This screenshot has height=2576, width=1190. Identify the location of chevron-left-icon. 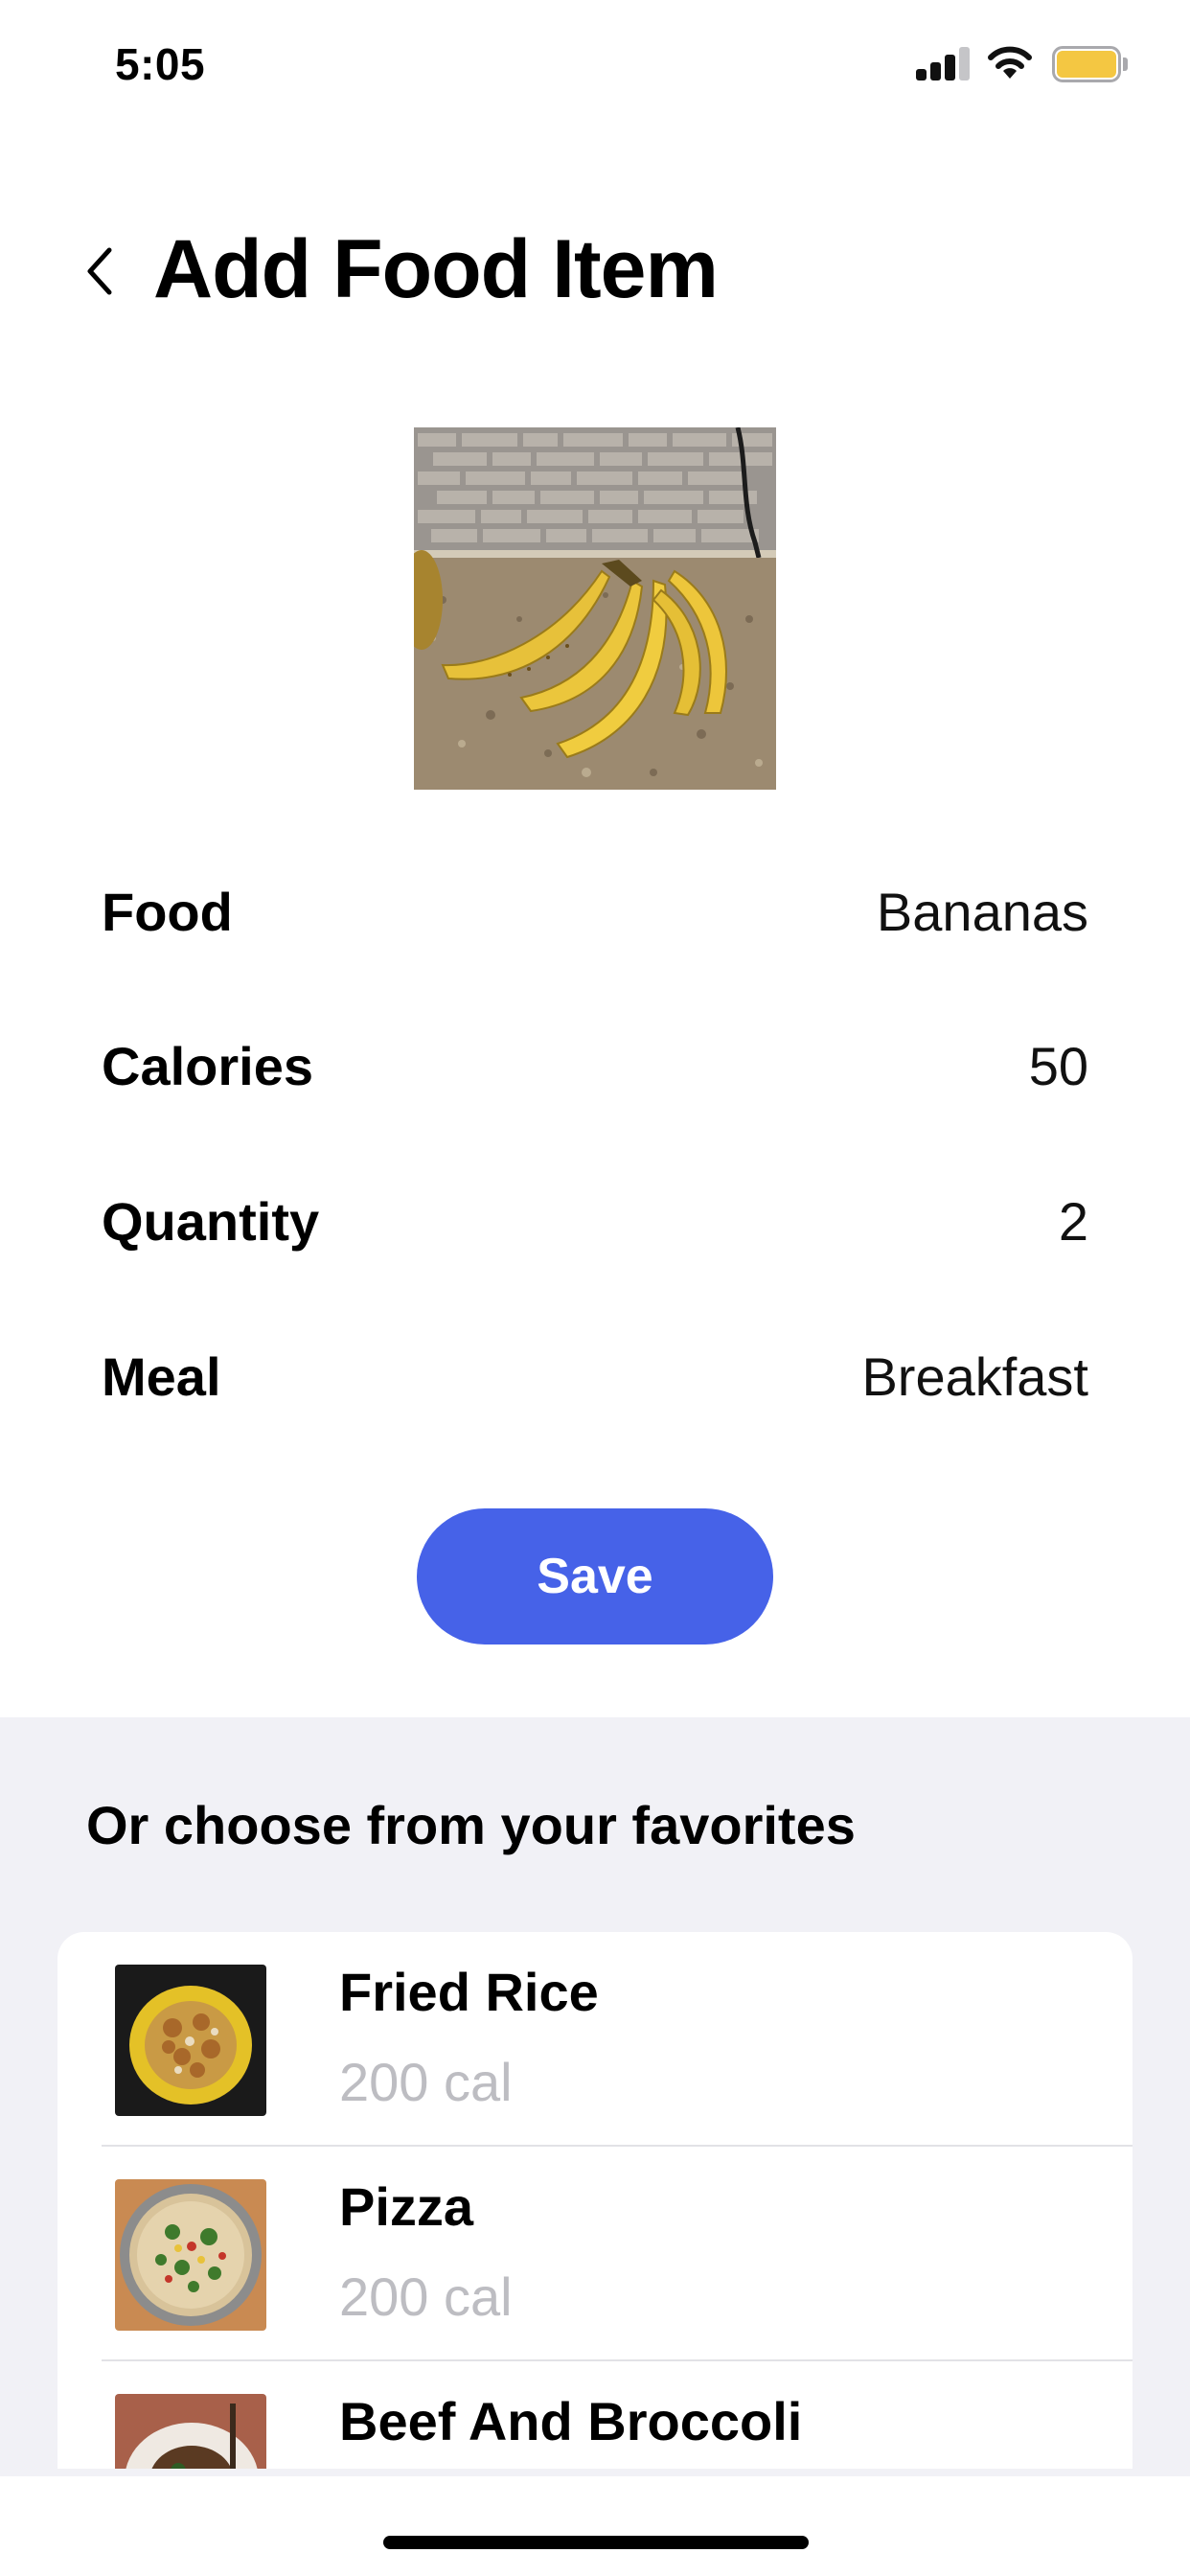
(99, 271).